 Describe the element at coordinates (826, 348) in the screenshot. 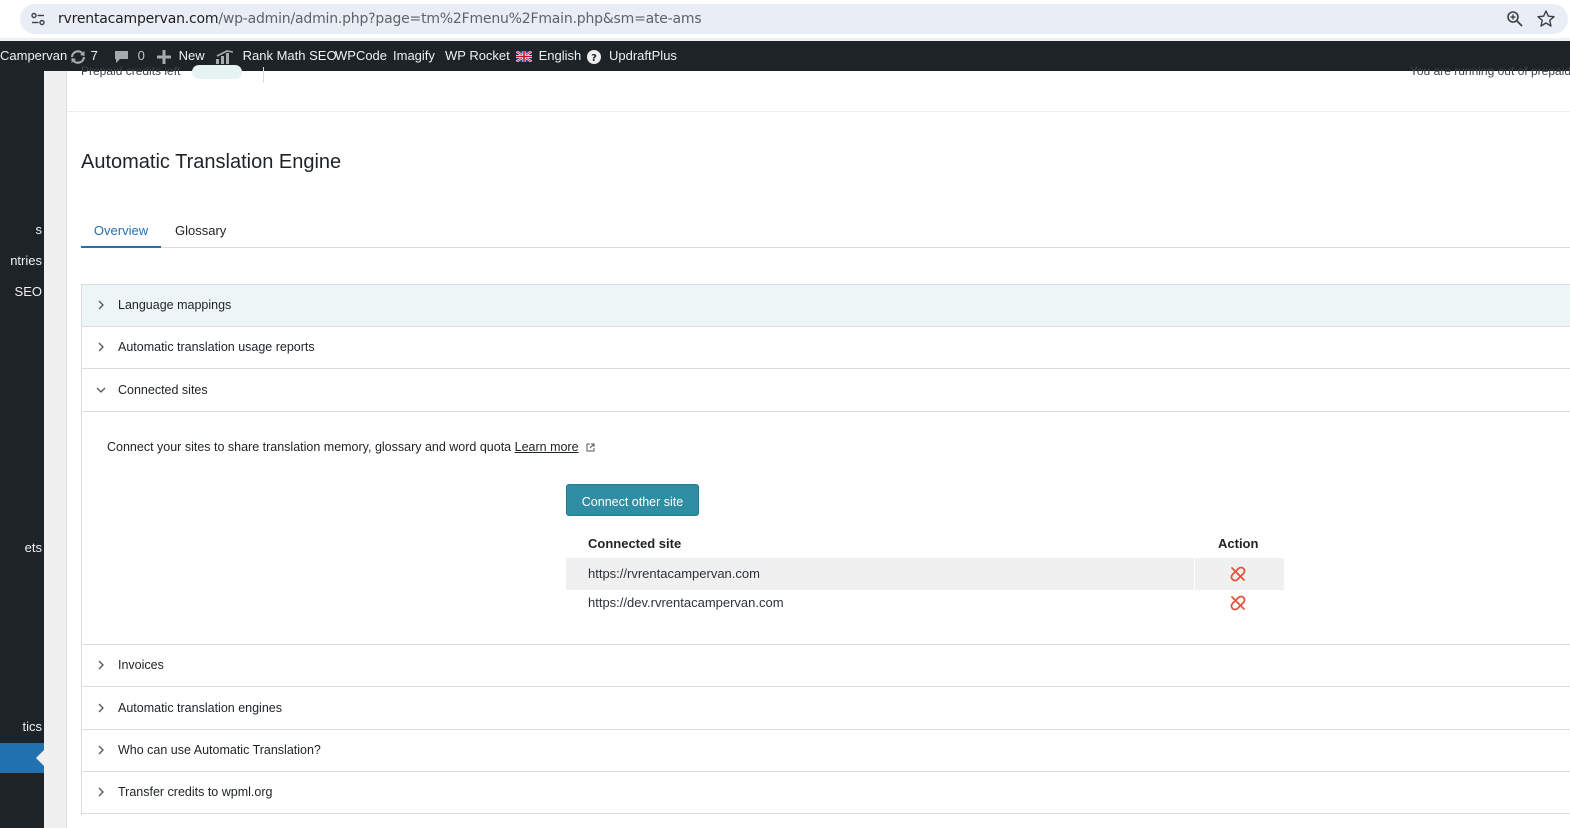

I see `accordion-usage-reports: Automatic translation usage reports` at that location.